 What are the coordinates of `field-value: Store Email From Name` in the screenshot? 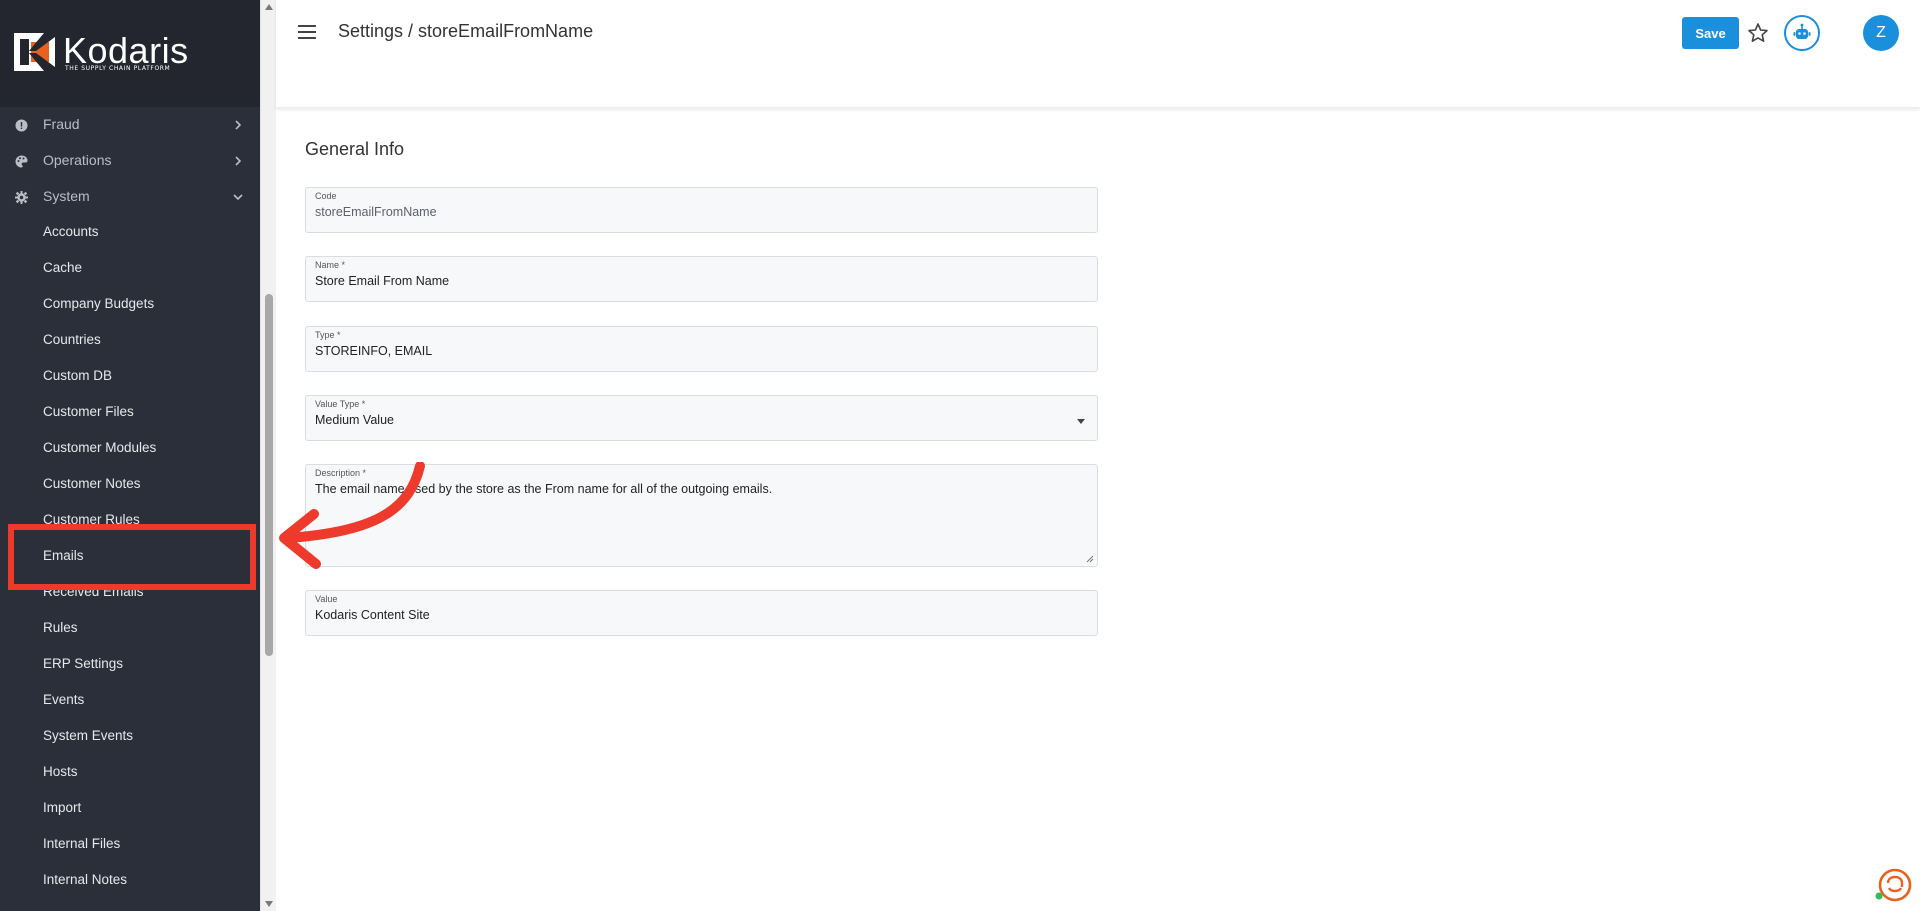 It's located at (382, 281).